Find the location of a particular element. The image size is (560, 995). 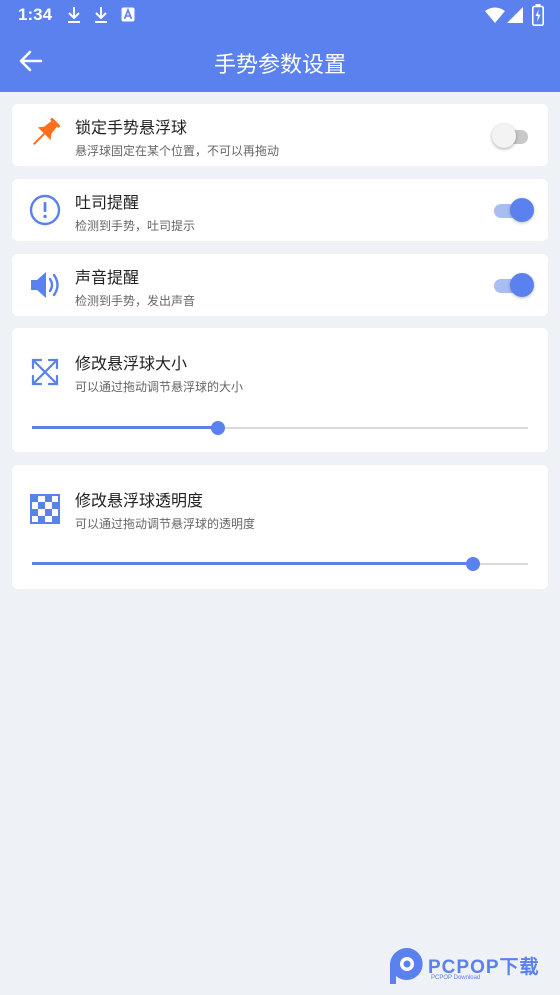

lock-toggle is located at coordinates (513, 136).